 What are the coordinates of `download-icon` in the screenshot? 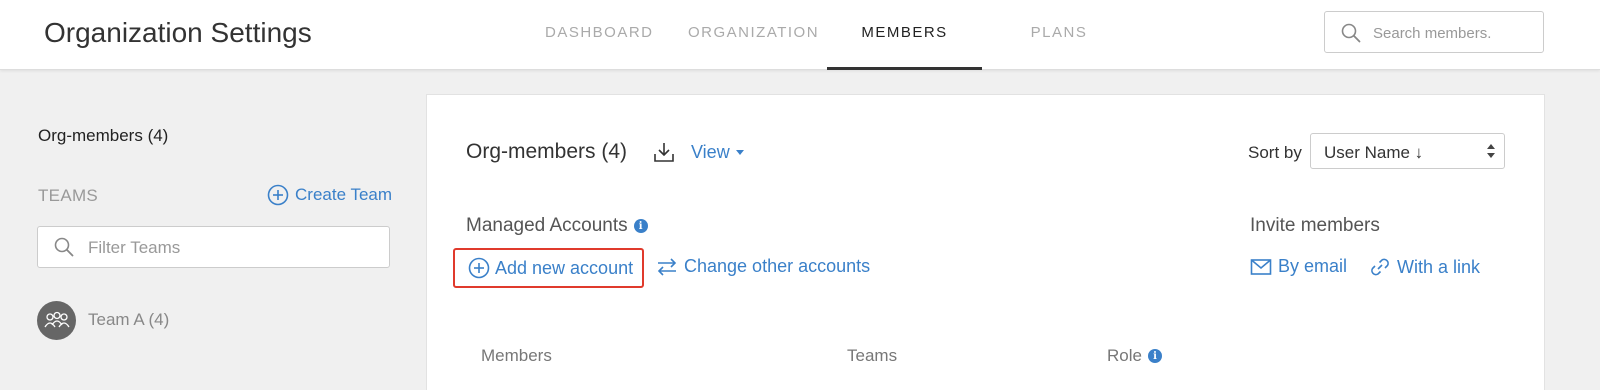 It's located at (664, 152).